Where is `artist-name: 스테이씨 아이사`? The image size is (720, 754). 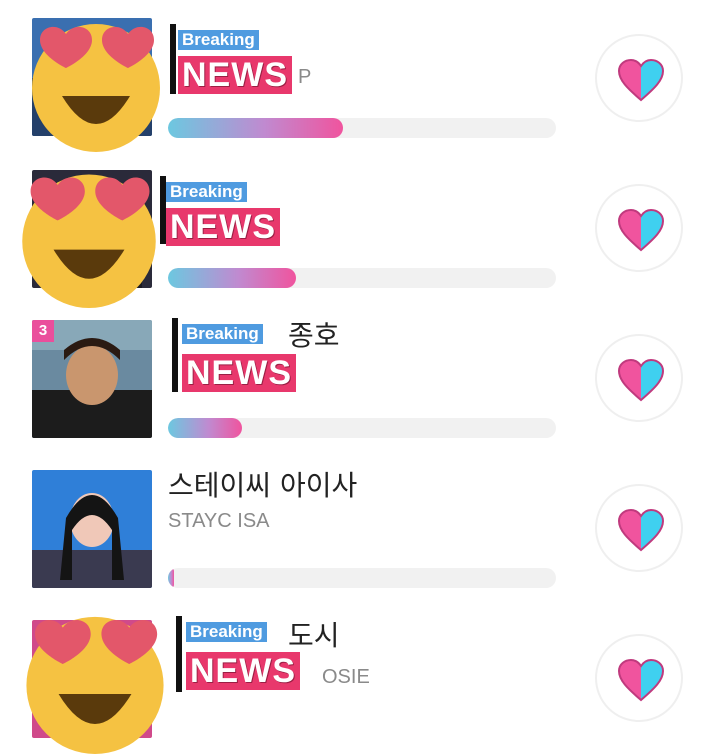
artist-name: 스테이씨 아이사 is located at coordinates (263, 485).